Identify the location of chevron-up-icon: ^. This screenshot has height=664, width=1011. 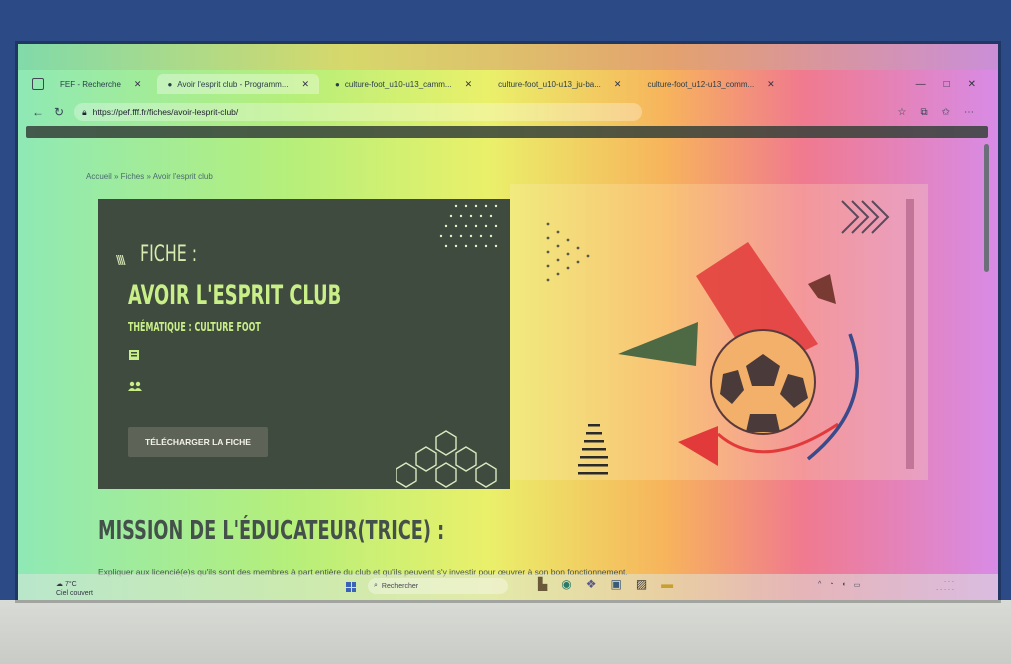
(819, 585).